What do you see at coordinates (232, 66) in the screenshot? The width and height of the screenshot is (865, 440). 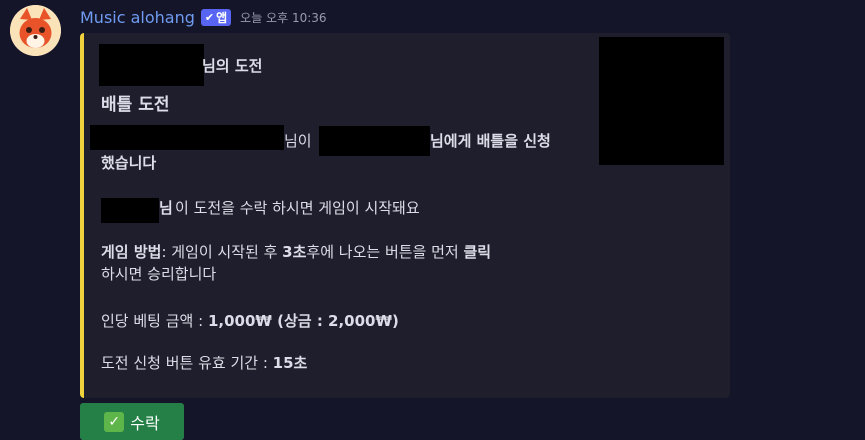 I see `embed-author-suffix: 님의 도전` at bounding box center [232, 66].